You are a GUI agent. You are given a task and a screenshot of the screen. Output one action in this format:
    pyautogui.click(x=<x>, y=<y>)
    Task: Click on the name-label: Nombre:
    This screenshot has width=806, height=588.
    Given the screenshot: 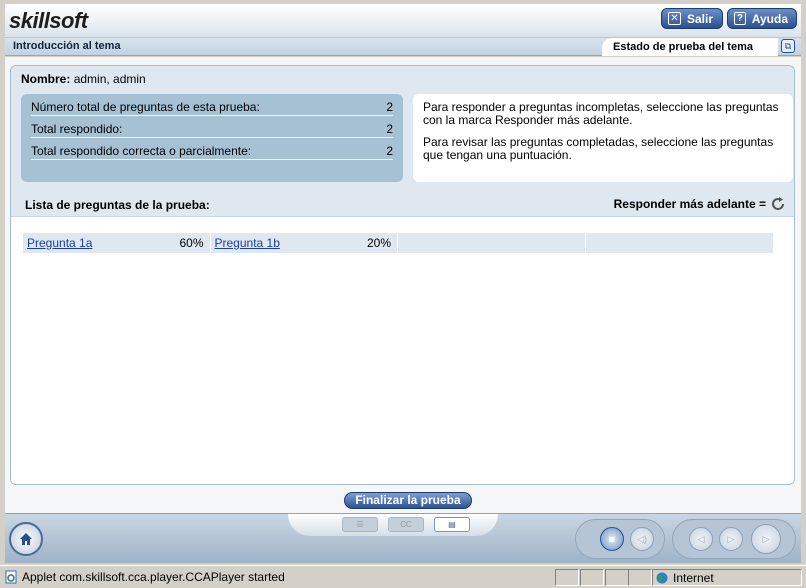 What is the action you would take?
    pyautogui.click(x=46, y=79)
    